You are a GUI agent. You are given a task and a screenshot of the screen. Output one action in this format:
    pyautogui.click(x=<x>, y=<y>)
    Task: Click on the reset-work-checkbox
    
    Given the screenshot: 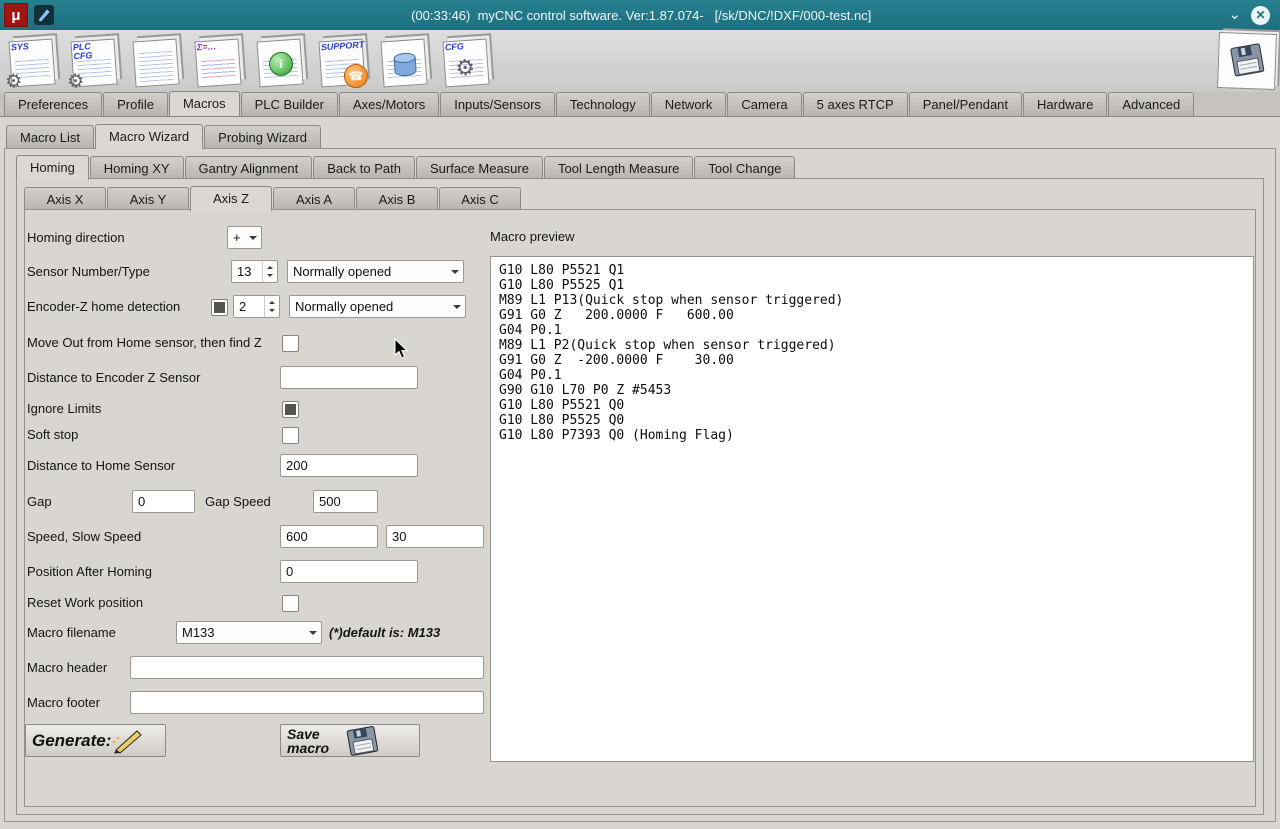 What is the action you would take?
    pyautogui.click(x=290, y=603)
    